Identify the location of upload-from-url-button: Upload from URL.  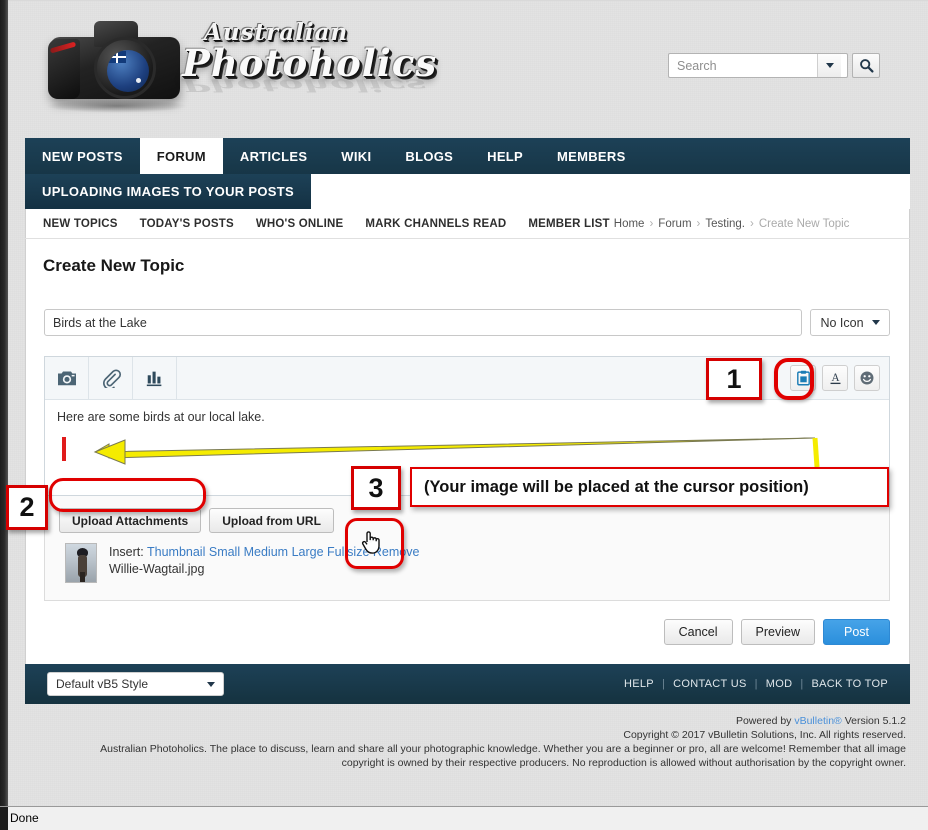
(271, 520).